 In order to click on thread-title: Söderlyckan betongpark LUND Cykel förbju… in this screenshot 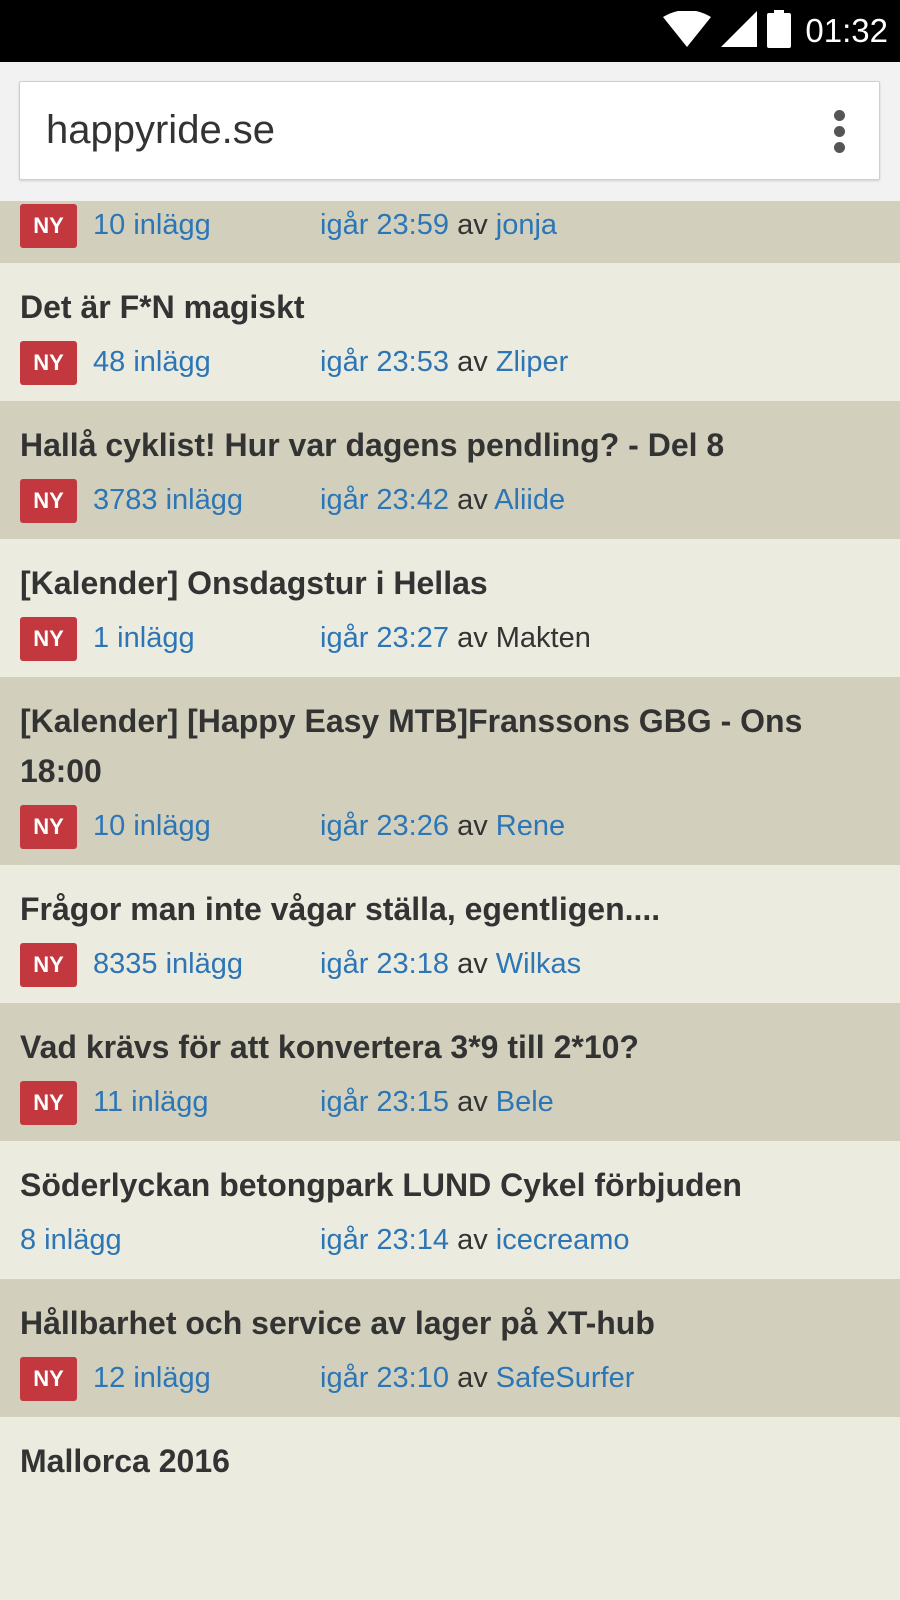, I will do `click(460, 1175)`.